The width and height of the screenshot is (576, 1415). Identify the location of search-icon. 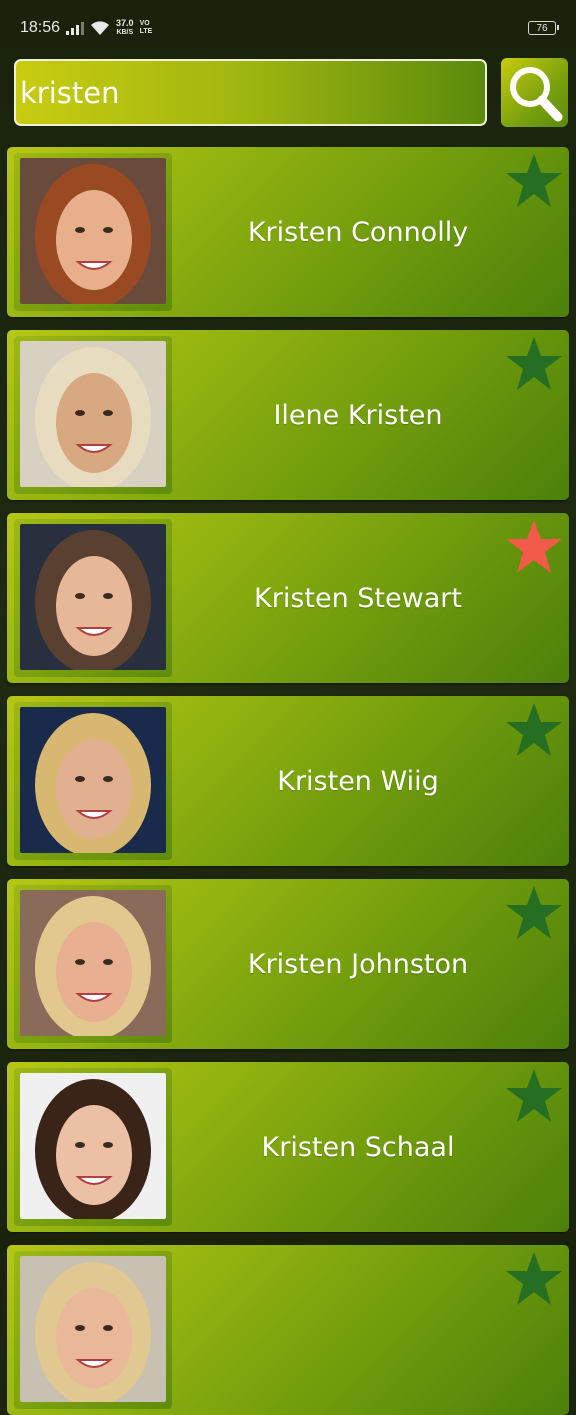
(535, 93).